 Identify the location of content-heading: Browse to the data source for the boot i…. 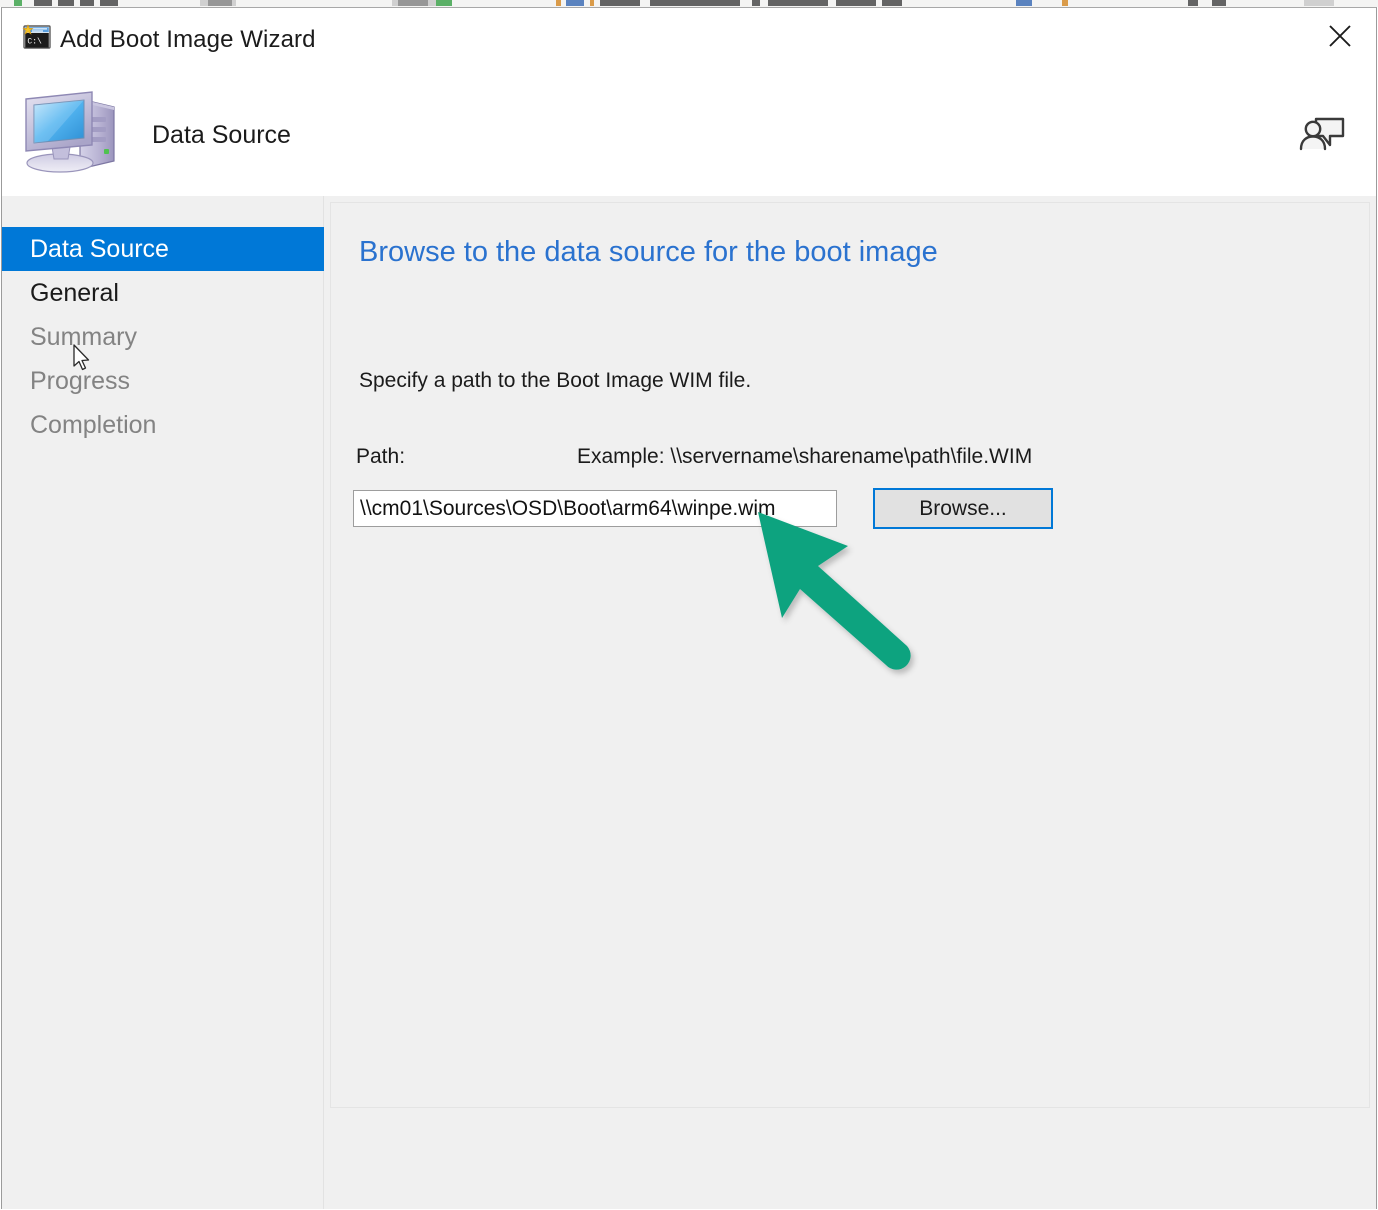
(648, 252).